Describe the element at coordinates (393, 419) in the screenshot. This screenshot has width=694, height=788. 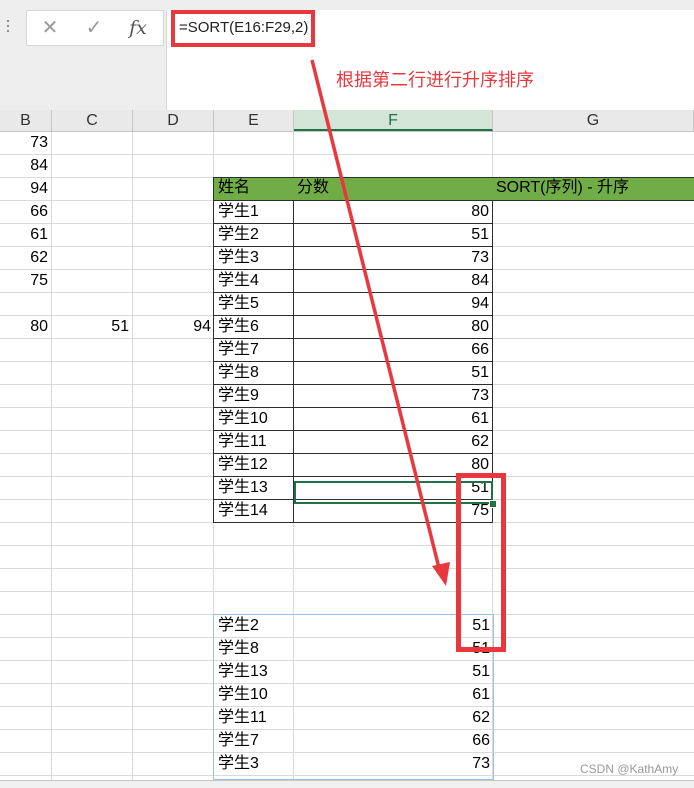
I see `table-cell-score: 61` at that location.